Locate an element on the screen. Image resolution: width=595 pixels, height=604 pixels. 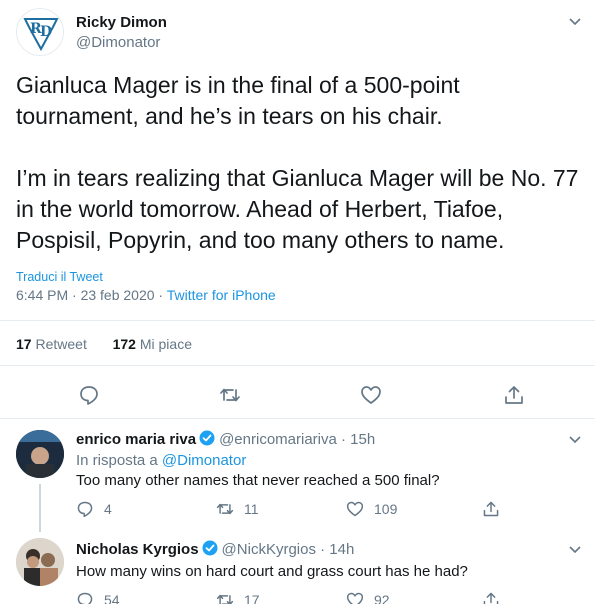
in-reply-to: In risposta a @Dimonator is located at coordinates (161, 460).